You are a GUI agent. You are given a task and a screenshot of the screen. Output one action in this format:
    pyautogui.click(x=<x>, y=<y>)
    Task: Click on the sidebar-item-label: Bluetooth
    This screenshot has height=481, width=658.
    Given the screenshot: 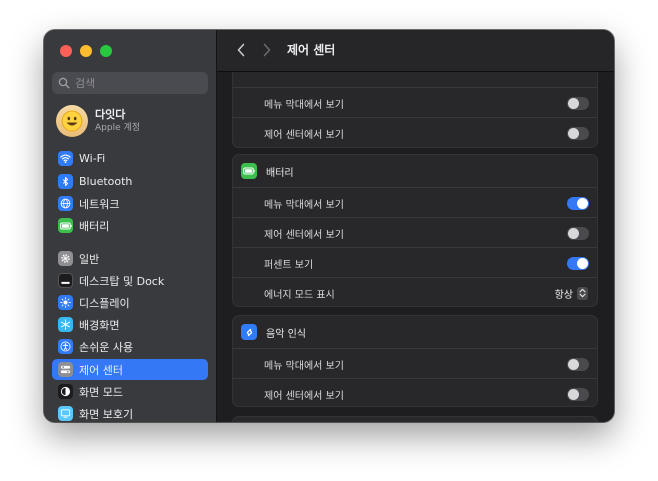 What is the action you would take?
    pyautogui.click(x=106, y=181)
    